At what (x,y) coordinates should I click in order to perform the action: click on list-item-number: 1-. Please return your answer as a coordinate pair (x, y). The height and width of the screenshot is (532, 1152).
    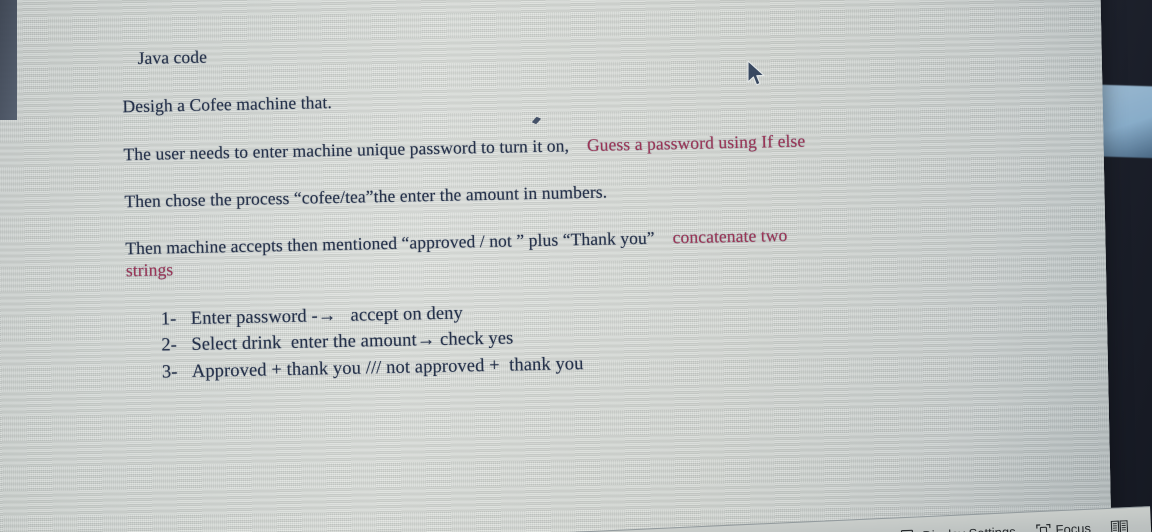
    Looking at the image, I should click on (168, 319).